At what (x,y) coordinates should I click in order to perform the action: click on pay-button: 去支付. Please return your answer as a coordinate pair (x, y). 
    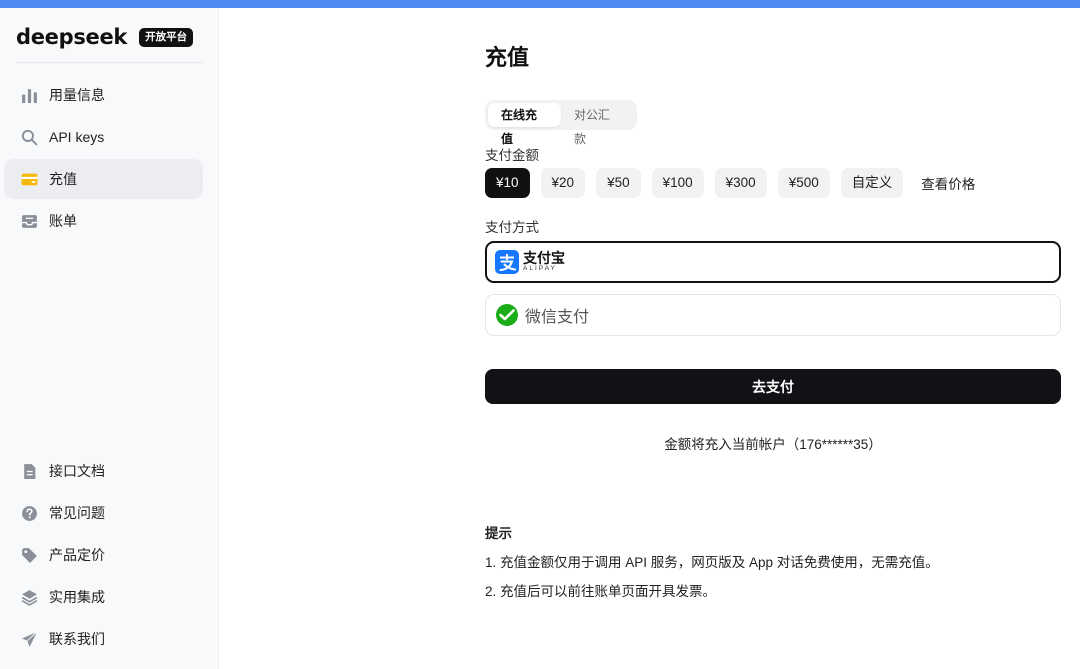
    Looking at the image, I should click on (773, 386).